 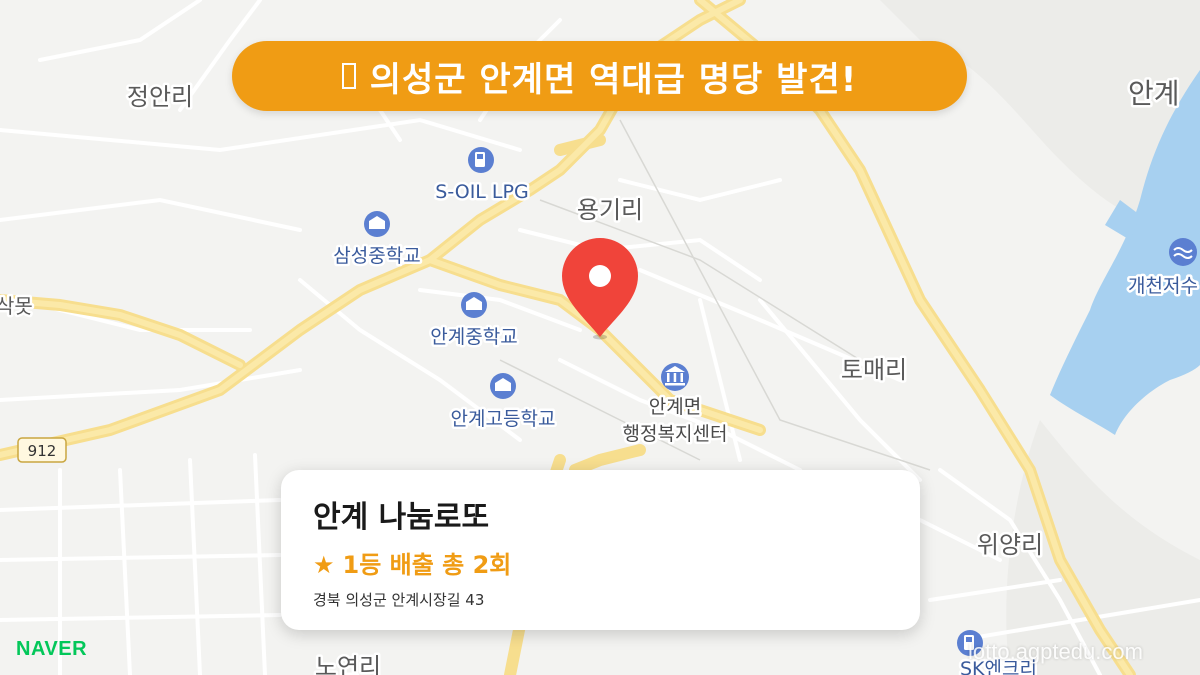 I want to click on place-label-jeongan: 정안리, so click(x=160, y=97).